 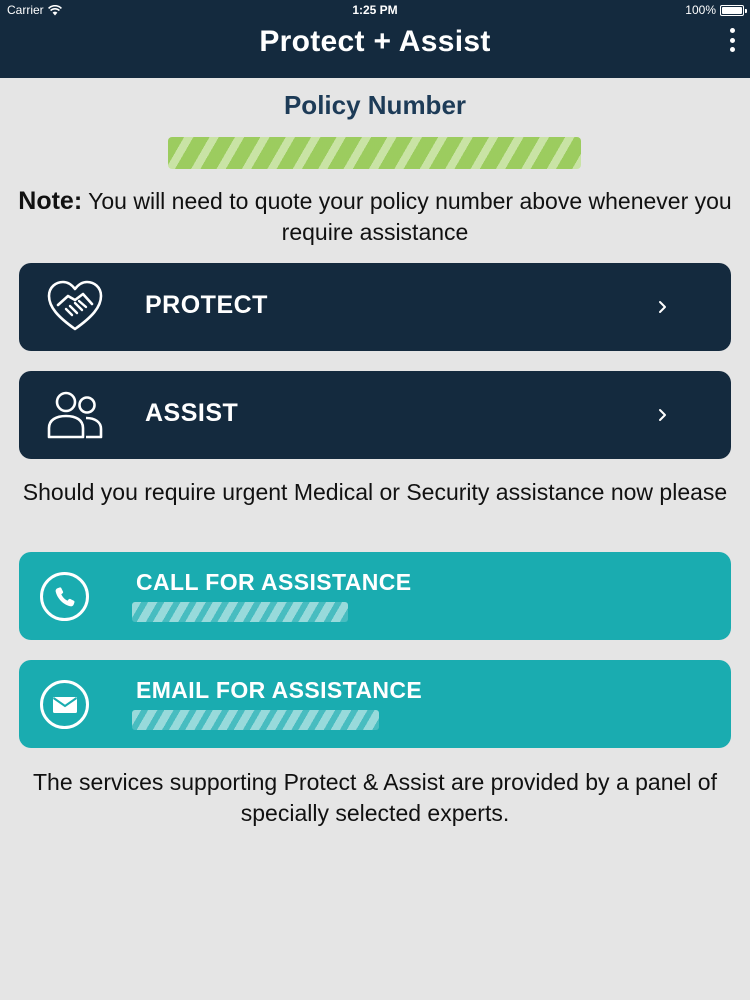 What do you see at coordinates (274, 582) in the screenshot?
I see `call-for-assistance-label: CALL FOR ASSISTANCE` at bounding box center [274, 582].